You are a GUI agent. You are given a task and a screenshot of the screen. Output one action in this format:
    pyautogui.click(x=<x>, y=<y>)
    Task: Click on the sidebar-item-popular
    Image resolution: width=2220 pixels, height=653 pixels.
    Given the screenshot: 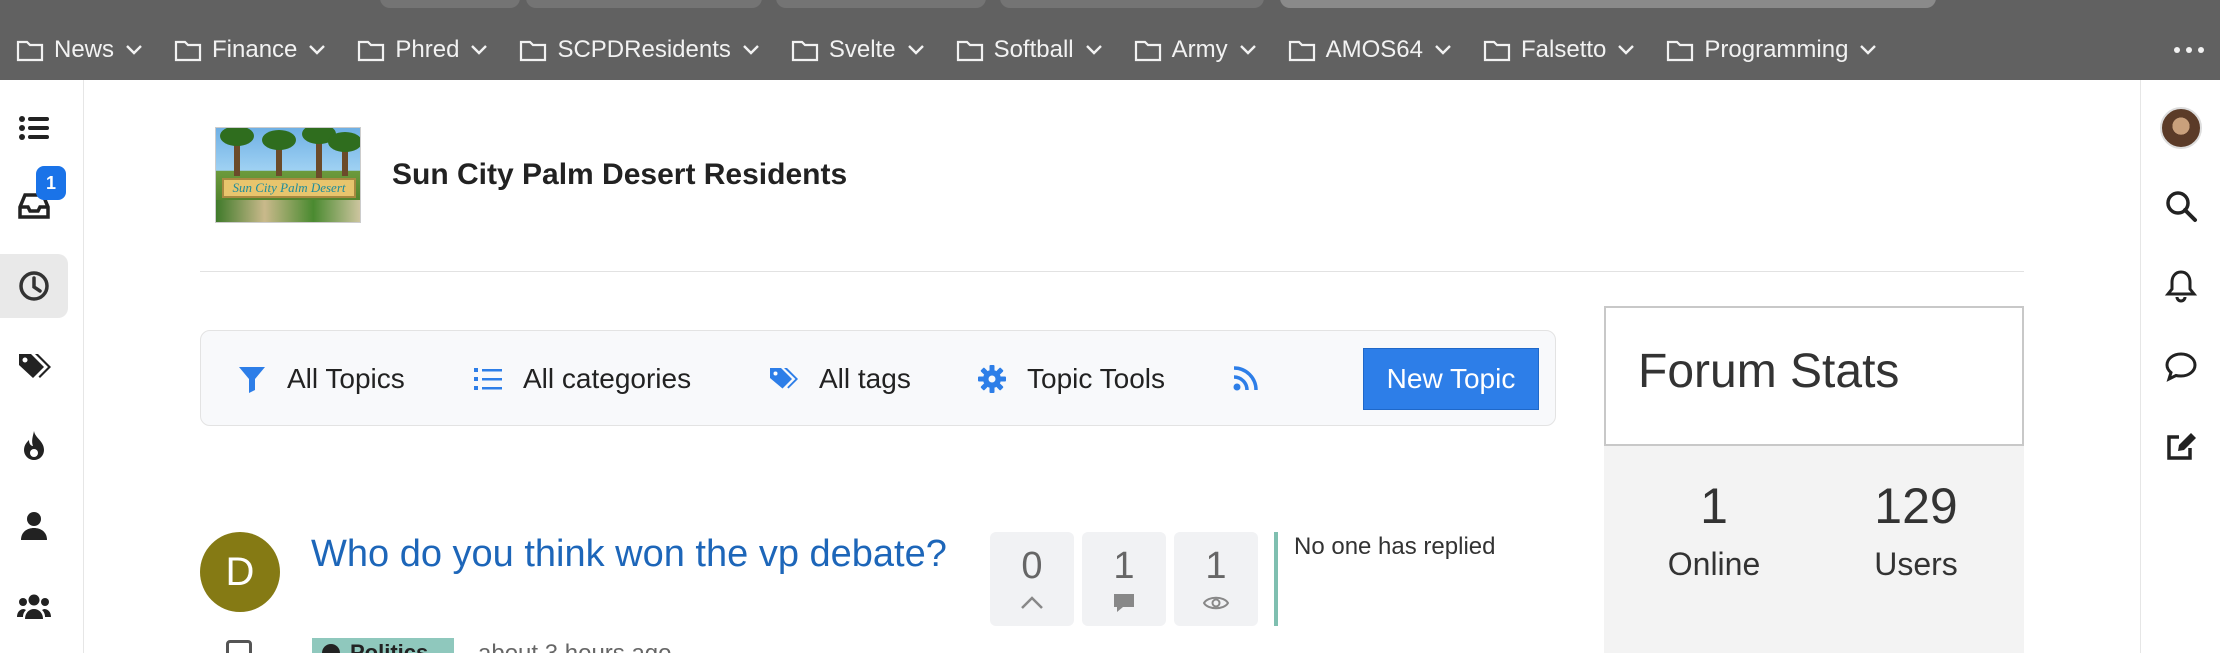 What is the action you would take?
    pyautogui.click(x=34, y=446)
    